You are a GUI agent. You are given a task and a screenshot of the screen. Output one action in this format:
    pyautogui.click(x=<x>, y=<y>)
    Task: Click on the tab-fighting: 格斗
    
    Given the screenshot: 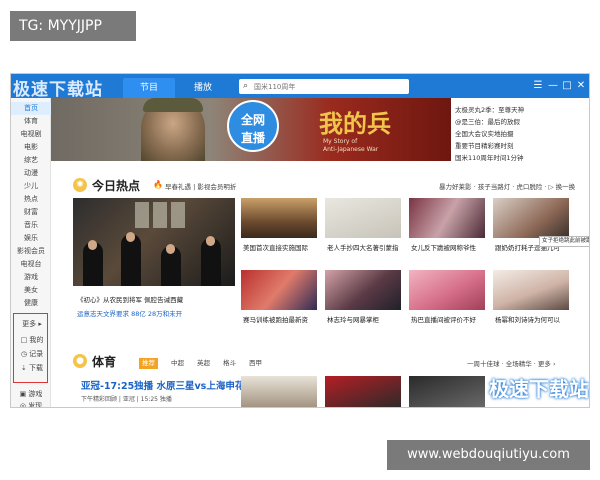 What is the action you would take?
    pyautogui.click(x=229, y=363)
    